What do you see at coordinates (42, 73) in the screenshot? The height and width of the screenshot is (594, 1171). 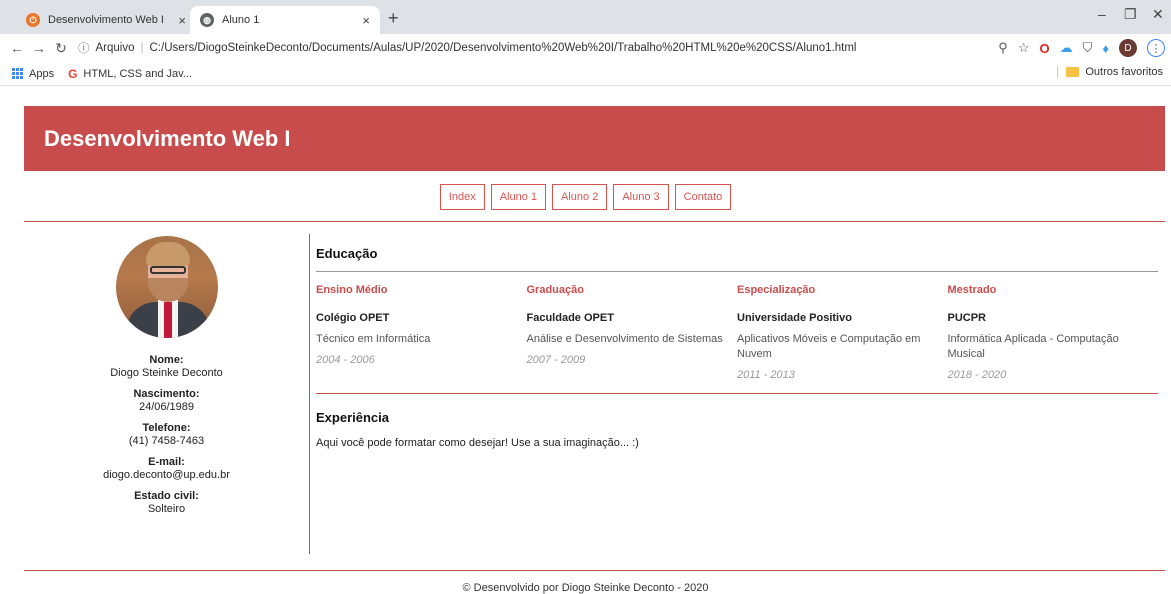 I see `bookmark-label: Apps` at bounding box center [42, 73].